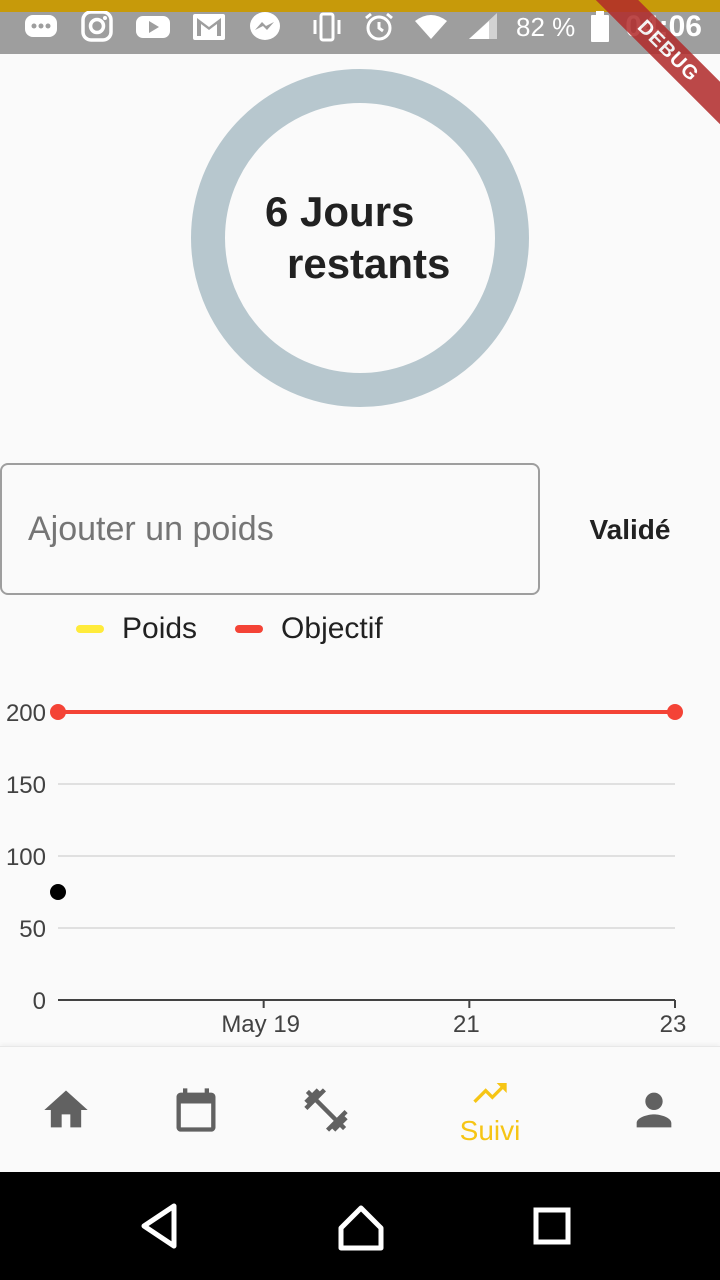  What do you see at coordinates (39, 1001) in the screenshot?
I see `y-tick-label: 0` at bounding box center [39, 1001].